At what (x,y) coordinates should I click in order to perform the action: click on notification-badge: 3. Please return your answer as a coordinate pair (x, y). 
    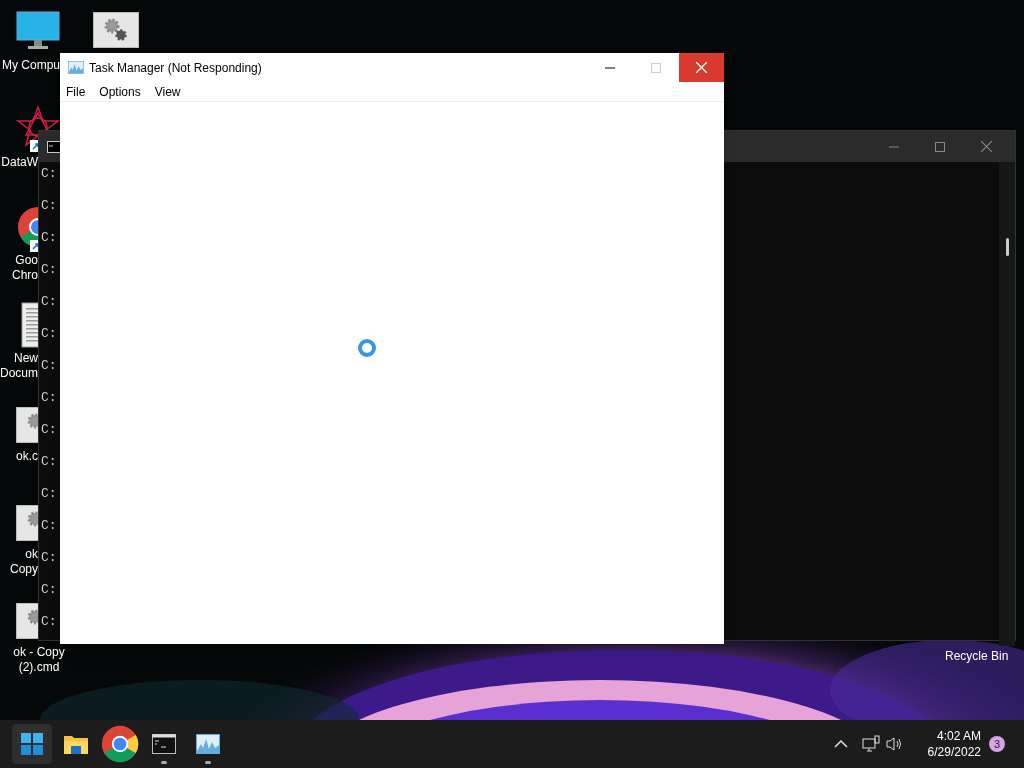
    Looking at the image, I should click on (997, 744).